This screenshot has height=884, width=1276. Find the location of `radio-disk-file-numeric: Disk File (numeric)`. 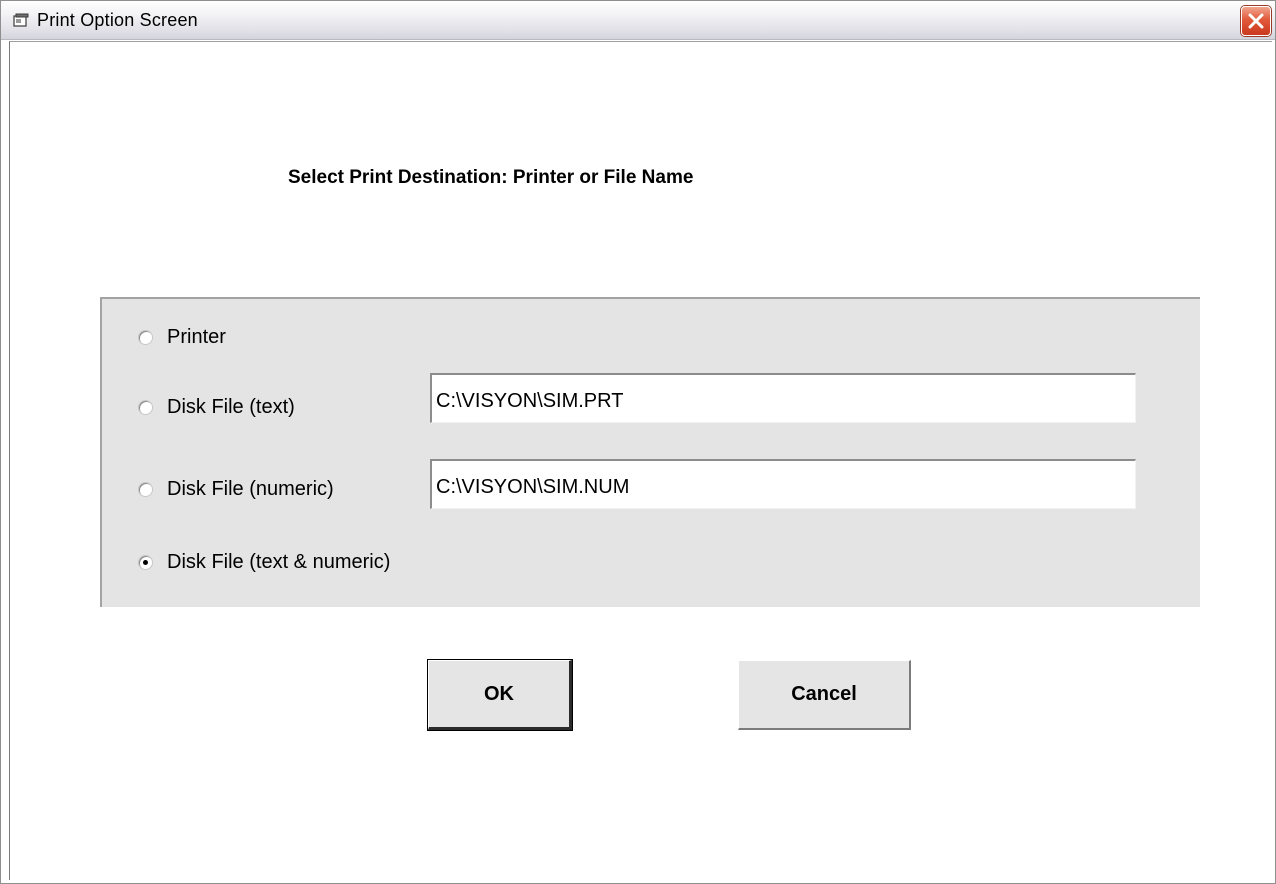

radio-disk-file-numeric: Disk File (numeric) is located at coordinates (236, 489).